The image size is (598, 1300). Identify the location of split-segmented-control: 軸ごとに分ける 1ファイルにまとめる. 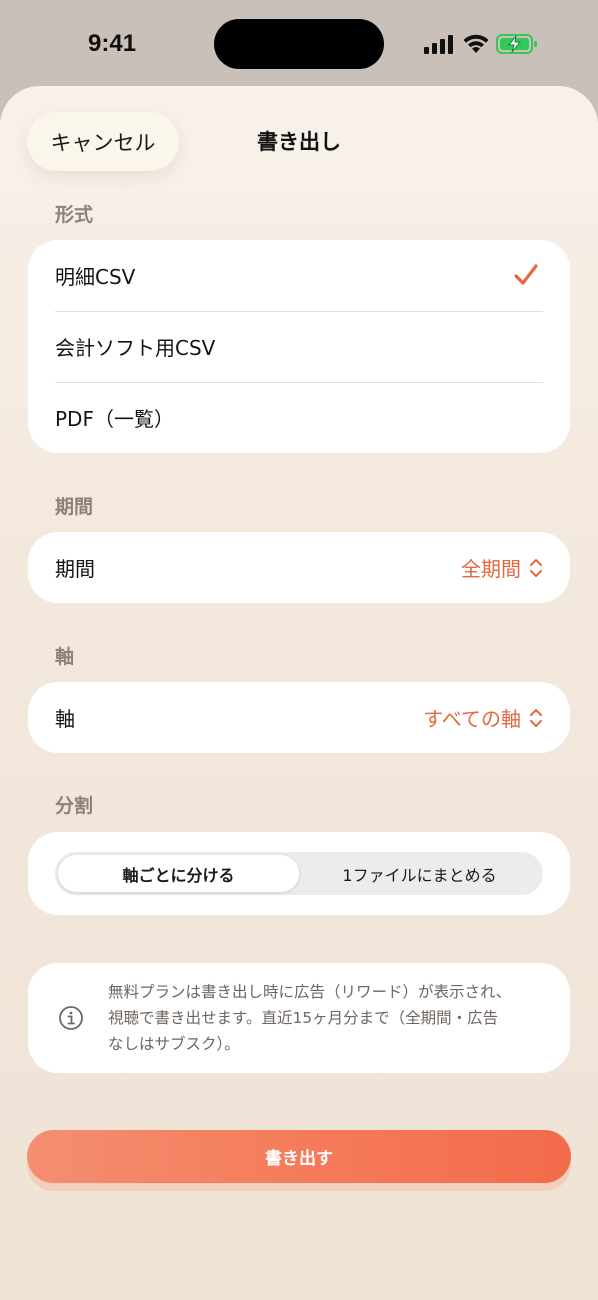
(299, 873).